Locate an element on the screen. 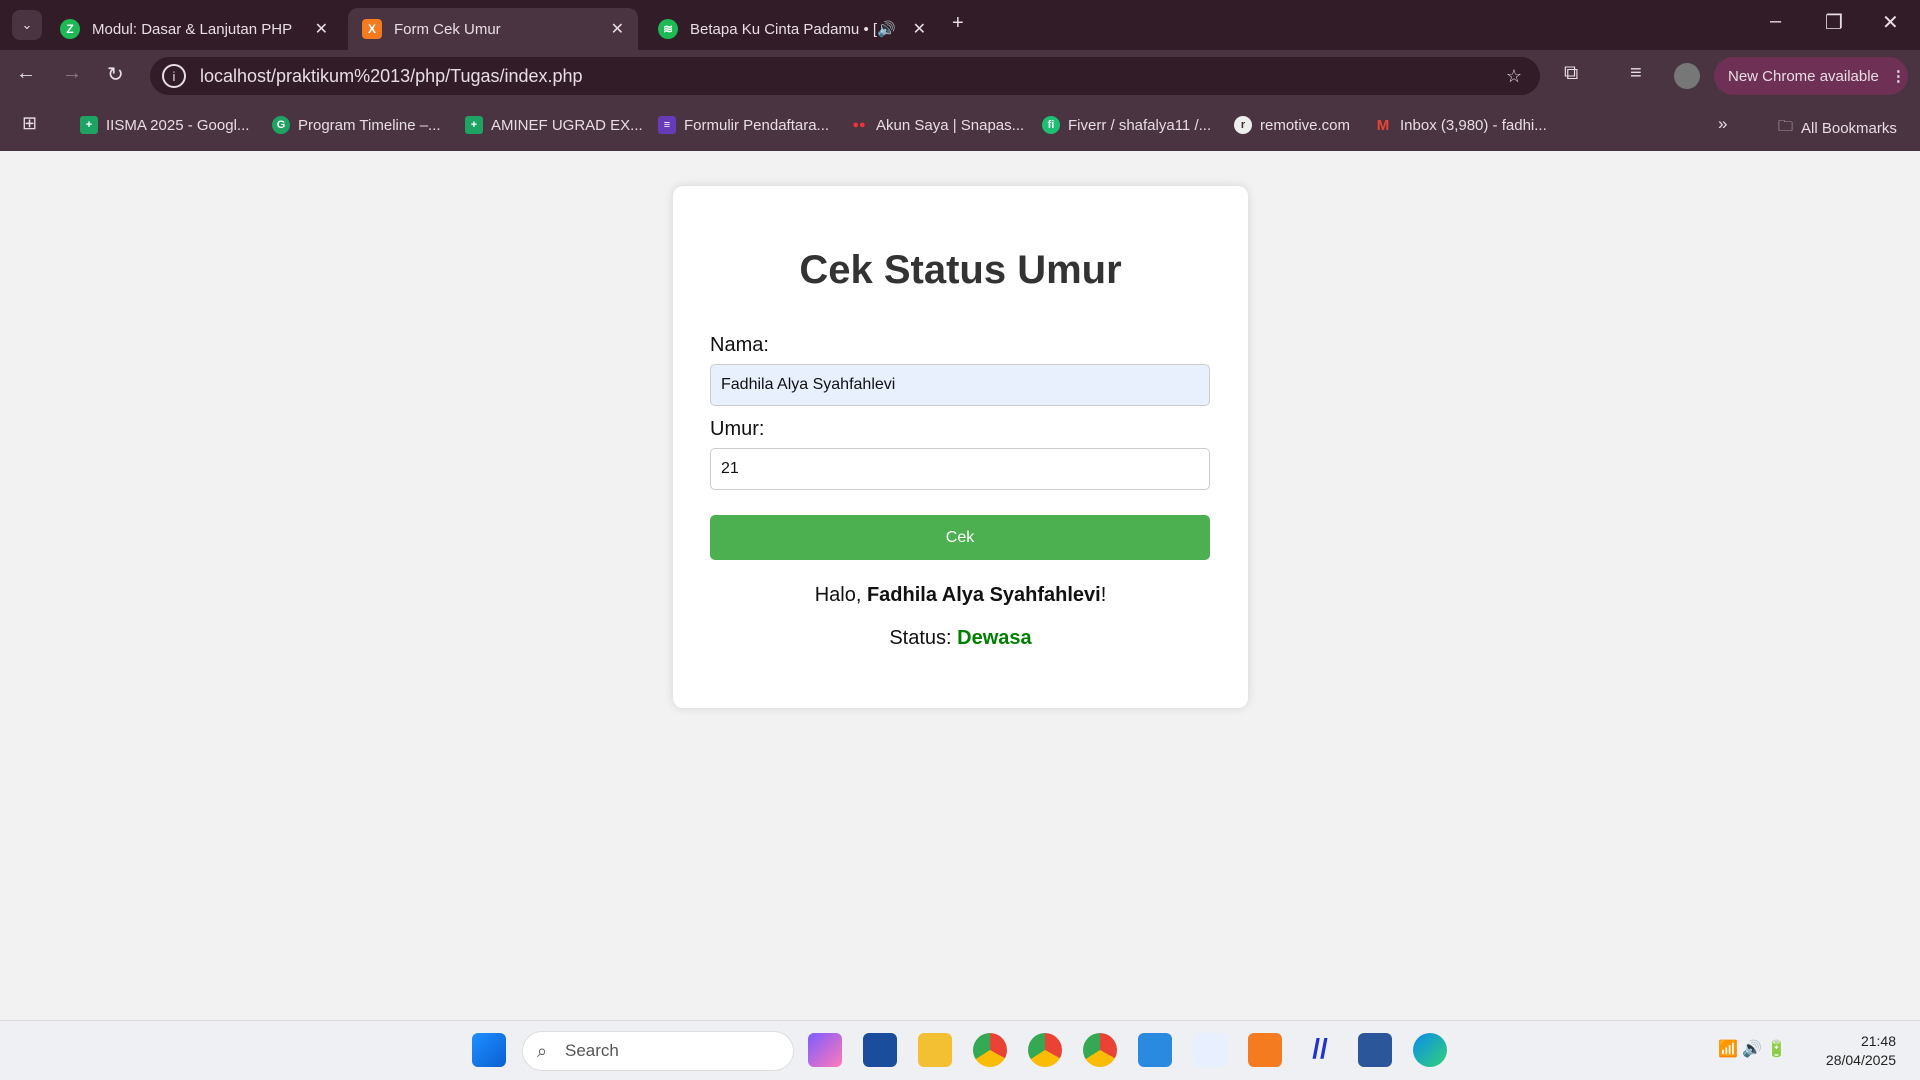 This screenshot has height=1080, width=1920. tab-modul: Z Modul: Dasar & Lanjutan PHP ✕ is located at coordinates (194, 29).